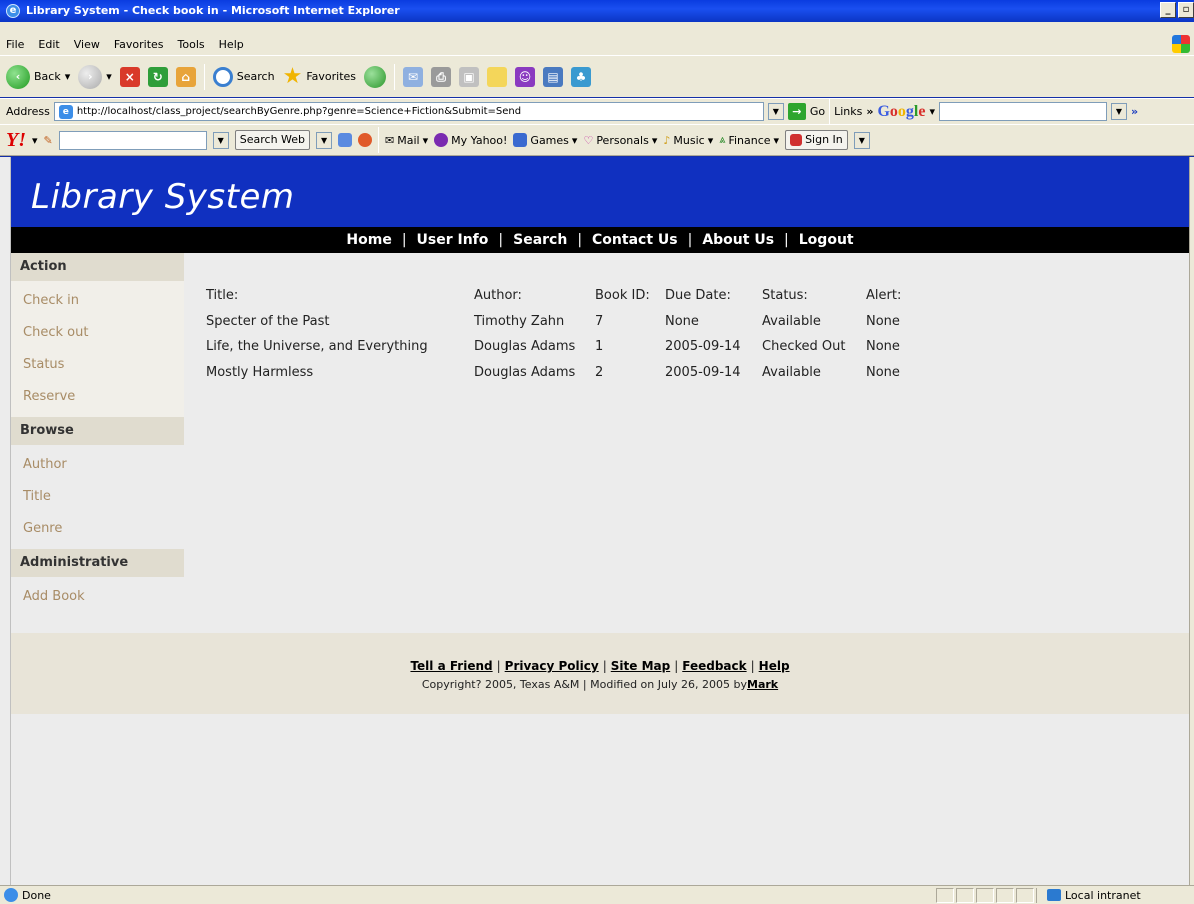 The width and height of the screenshot is (1194, 904). What do you see at coordinates (272, 140) in the screenshot?
I see `search-web-button: Search Web` at bounding box center [272, 140].